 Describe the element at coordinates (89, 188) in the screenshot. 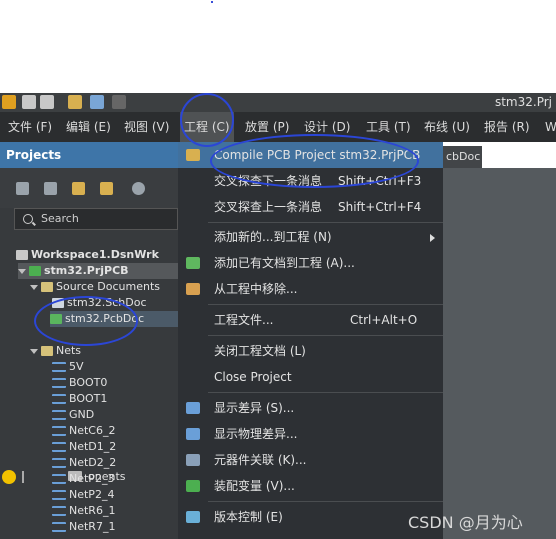

I see `panel-toolbar` at that location.